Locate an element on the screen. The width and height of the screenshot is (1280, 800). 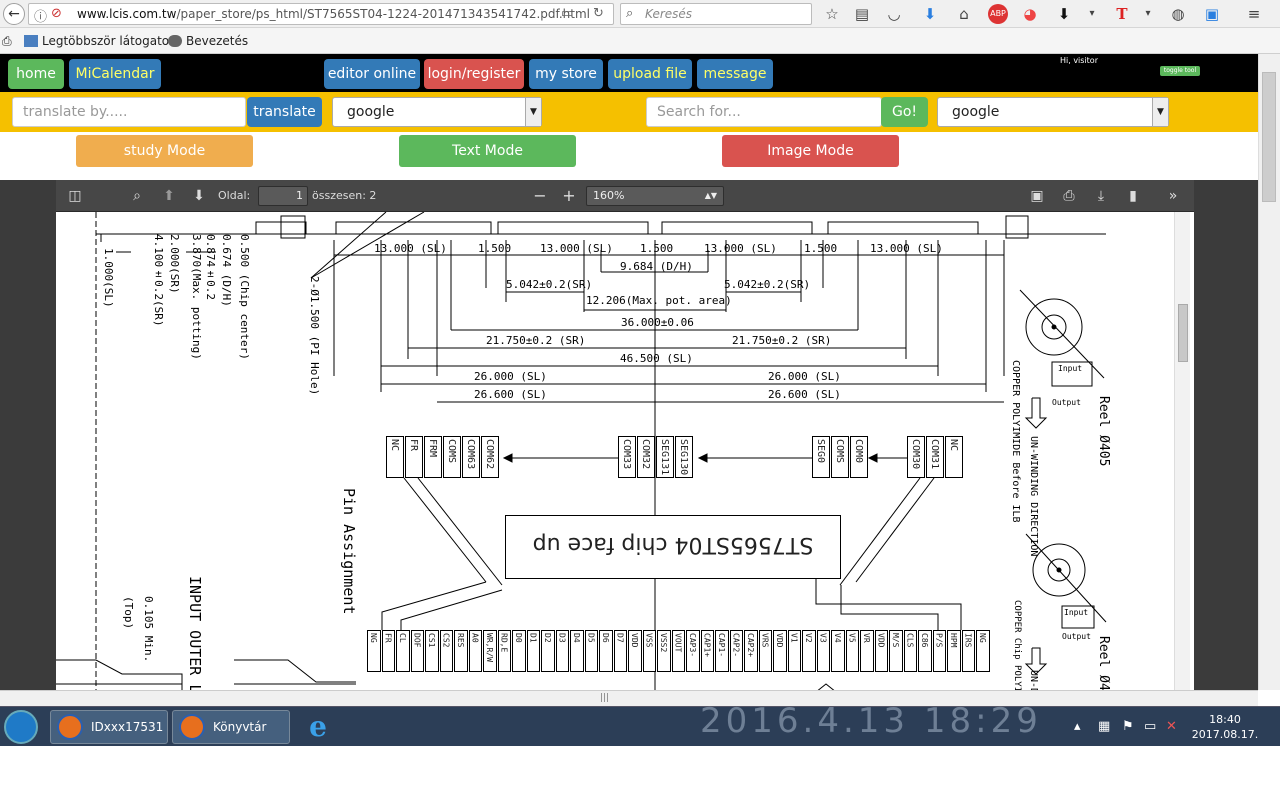
image-mode-button: Image Mode is located at coordinates (810, 151).